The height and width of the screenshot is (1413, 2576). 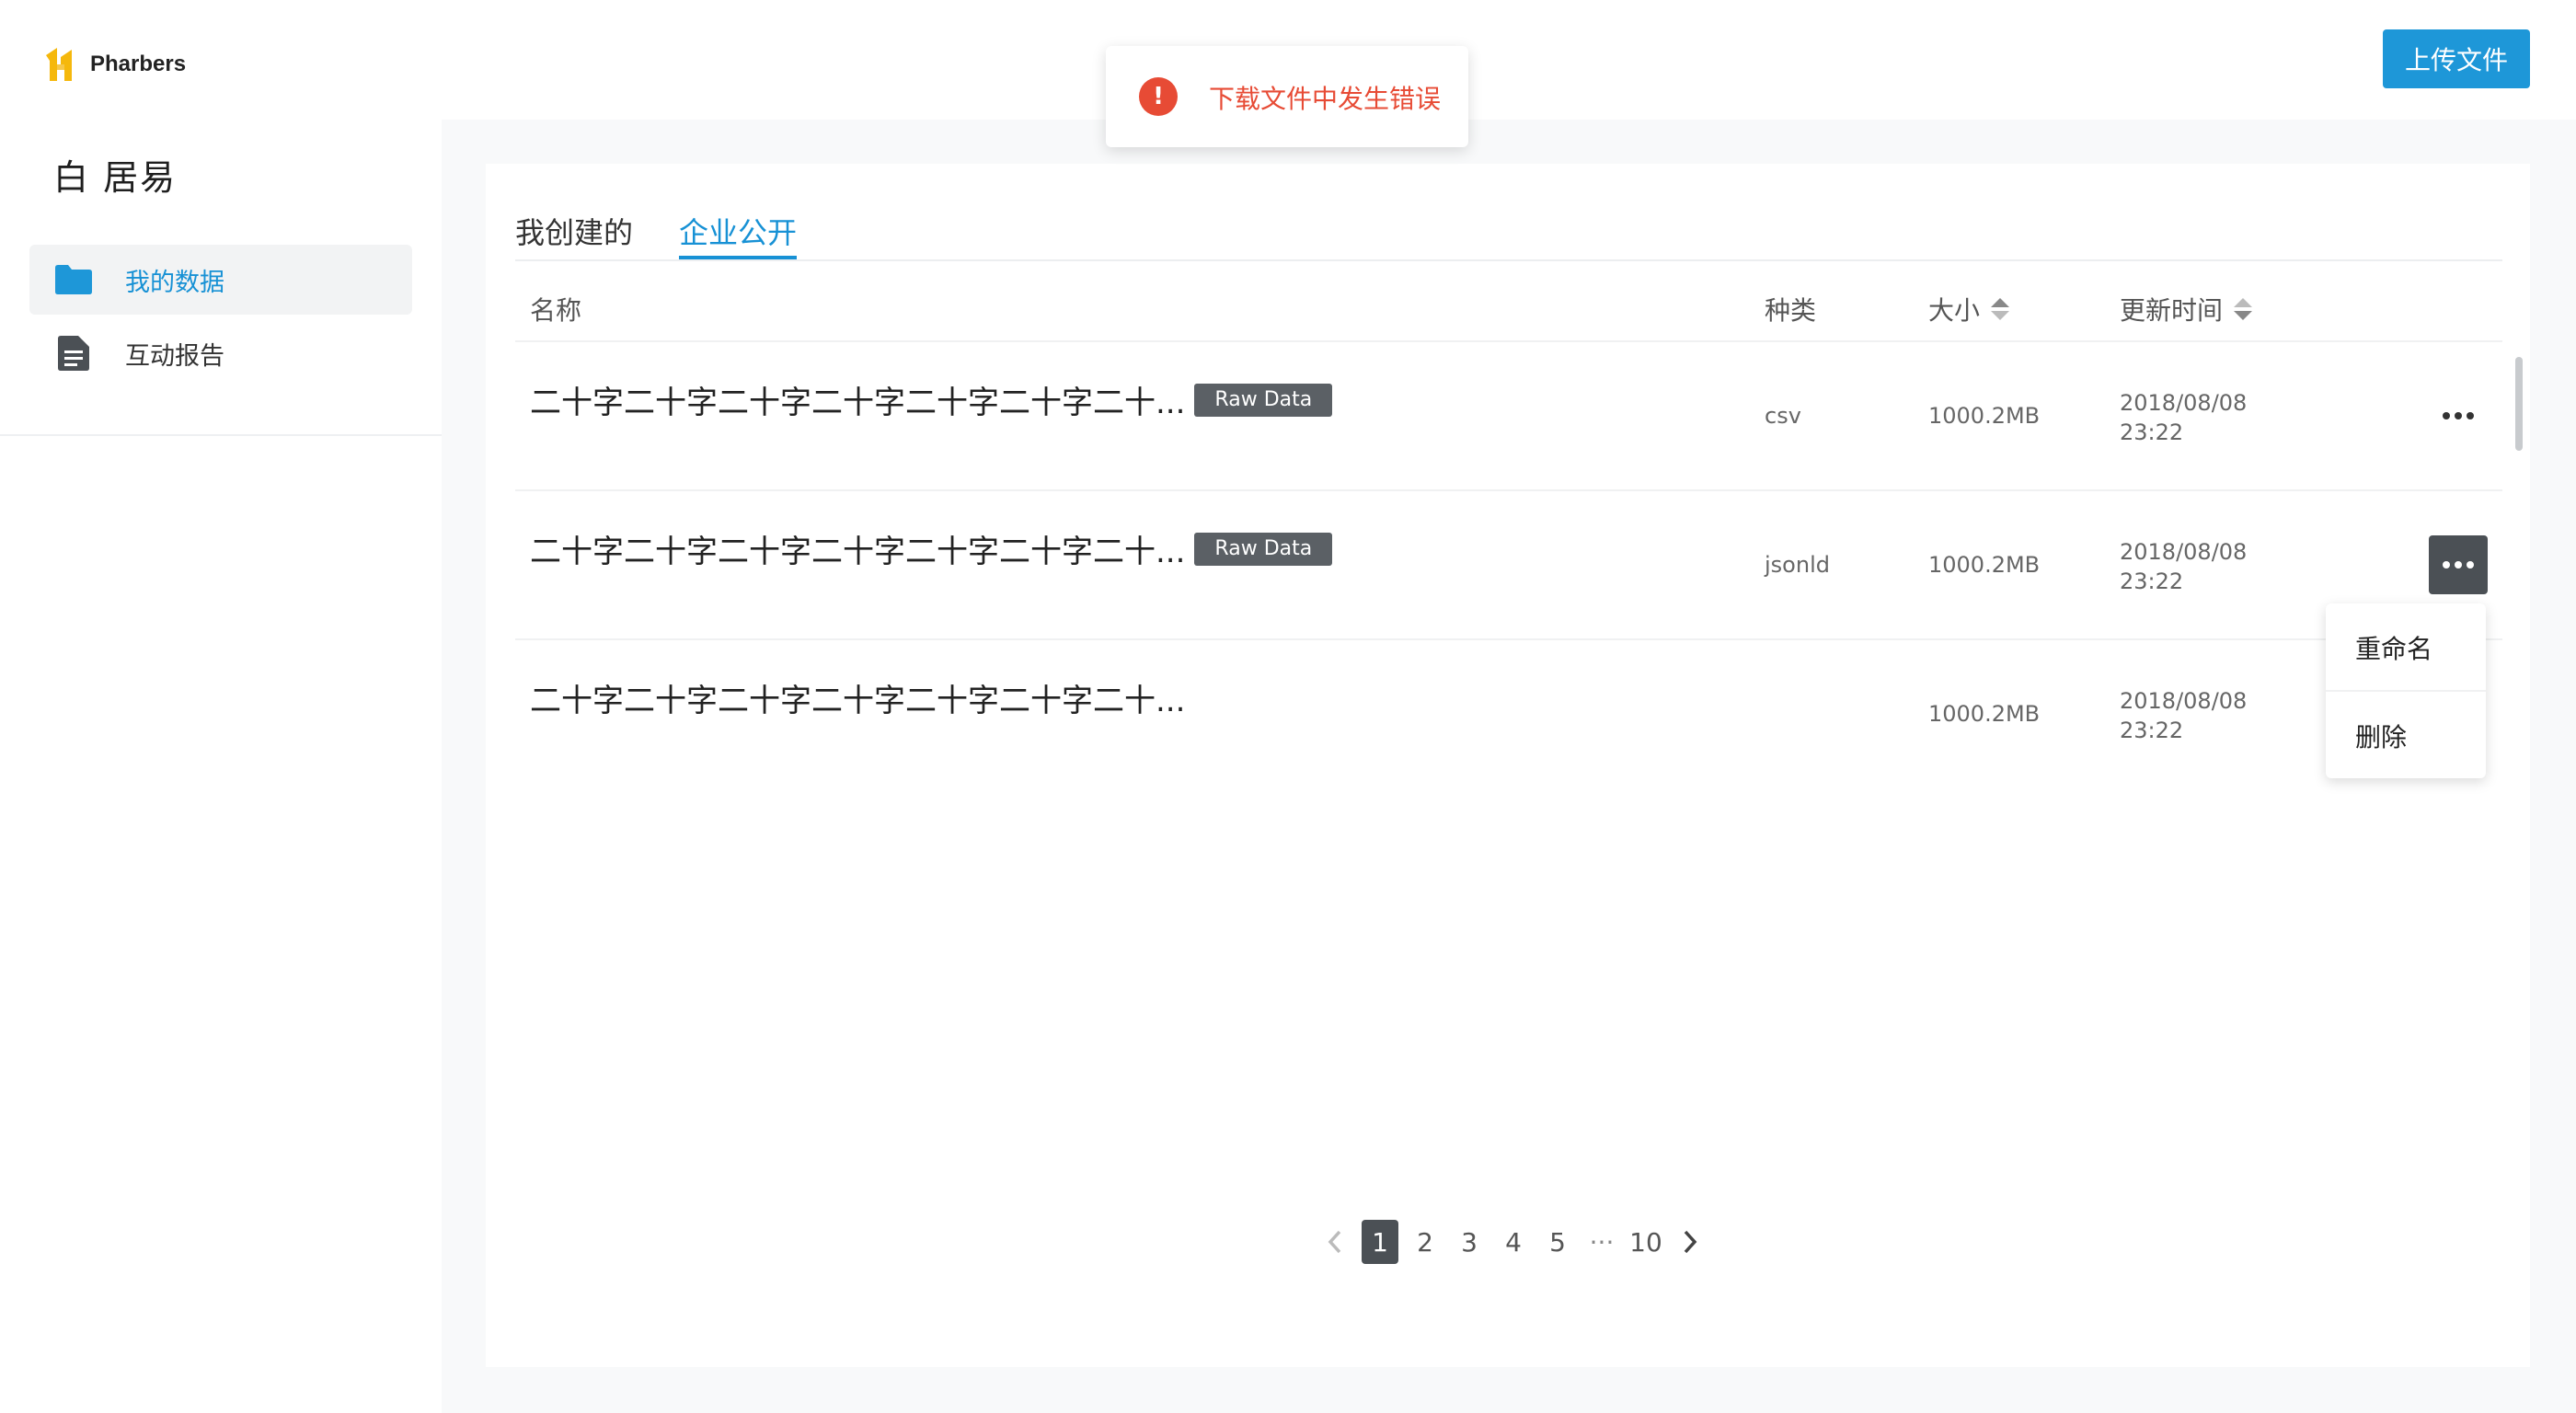 What do you see at coordinates (221, 435) in the screenshot?
I see `sidebar-divider` at bounding box center [221, 435].